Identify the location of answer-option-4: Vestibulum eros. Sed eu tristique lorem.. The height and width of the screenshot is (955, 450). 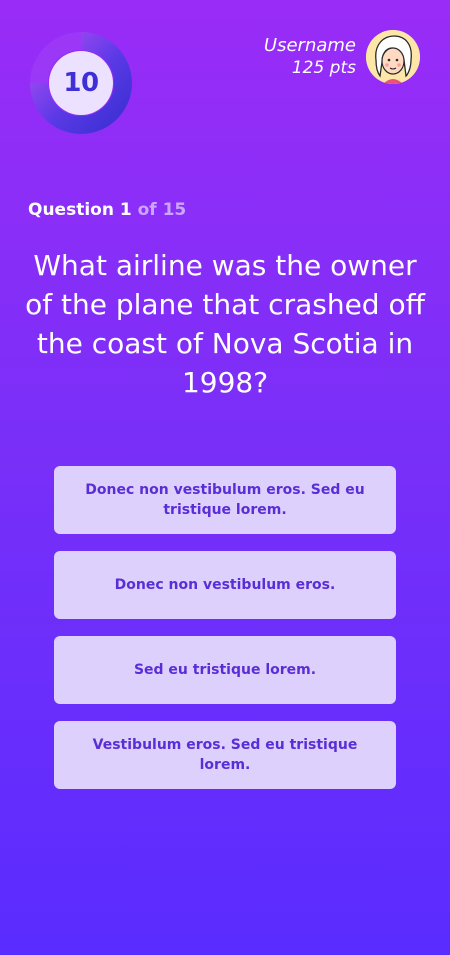
(225, 755).